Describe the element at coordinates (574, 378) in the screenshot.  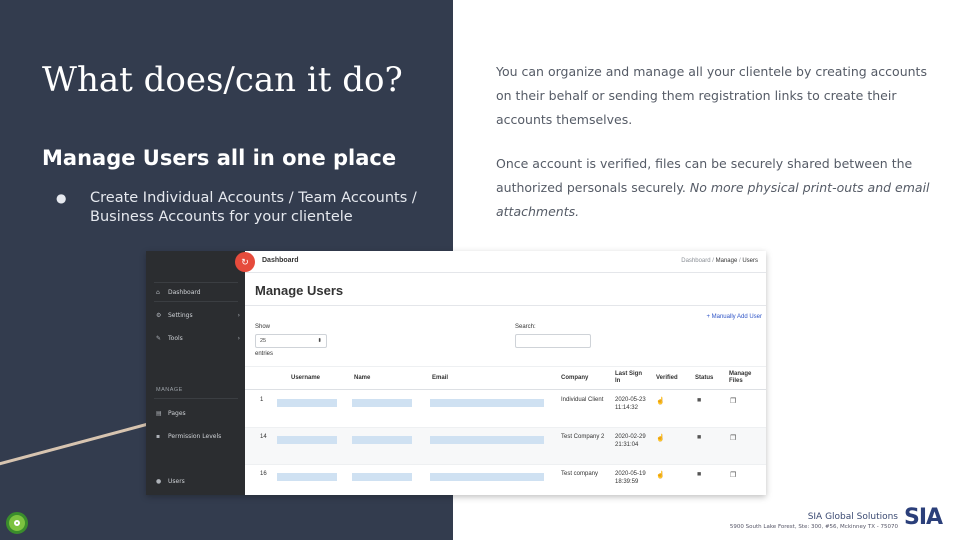
I see `column-company: Company` at that location.